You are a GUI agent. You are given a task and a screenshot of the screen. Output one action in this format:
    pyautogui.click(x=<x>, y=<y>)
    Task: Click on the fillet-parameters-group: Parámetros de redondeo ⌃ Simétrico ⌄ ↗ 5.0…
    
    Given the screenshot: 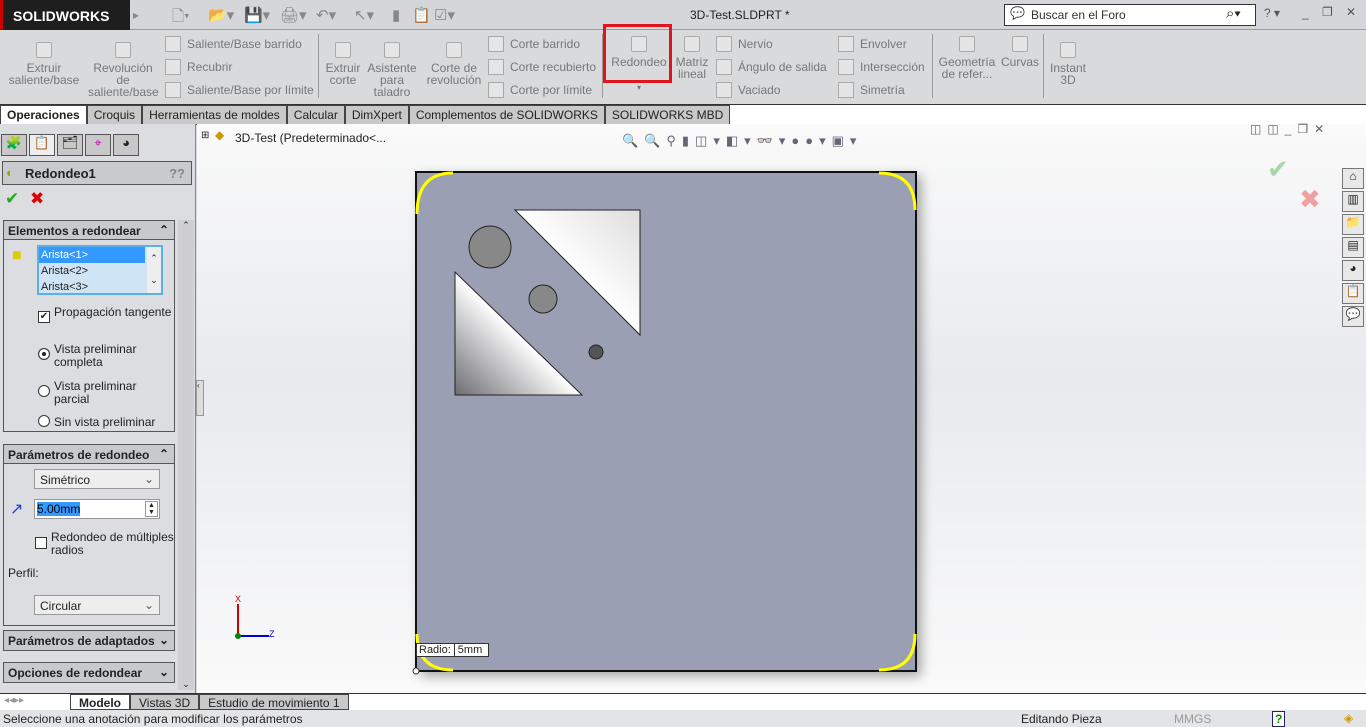 What is the action you would take?
    pyautogui.click(x=89, y=535)
    